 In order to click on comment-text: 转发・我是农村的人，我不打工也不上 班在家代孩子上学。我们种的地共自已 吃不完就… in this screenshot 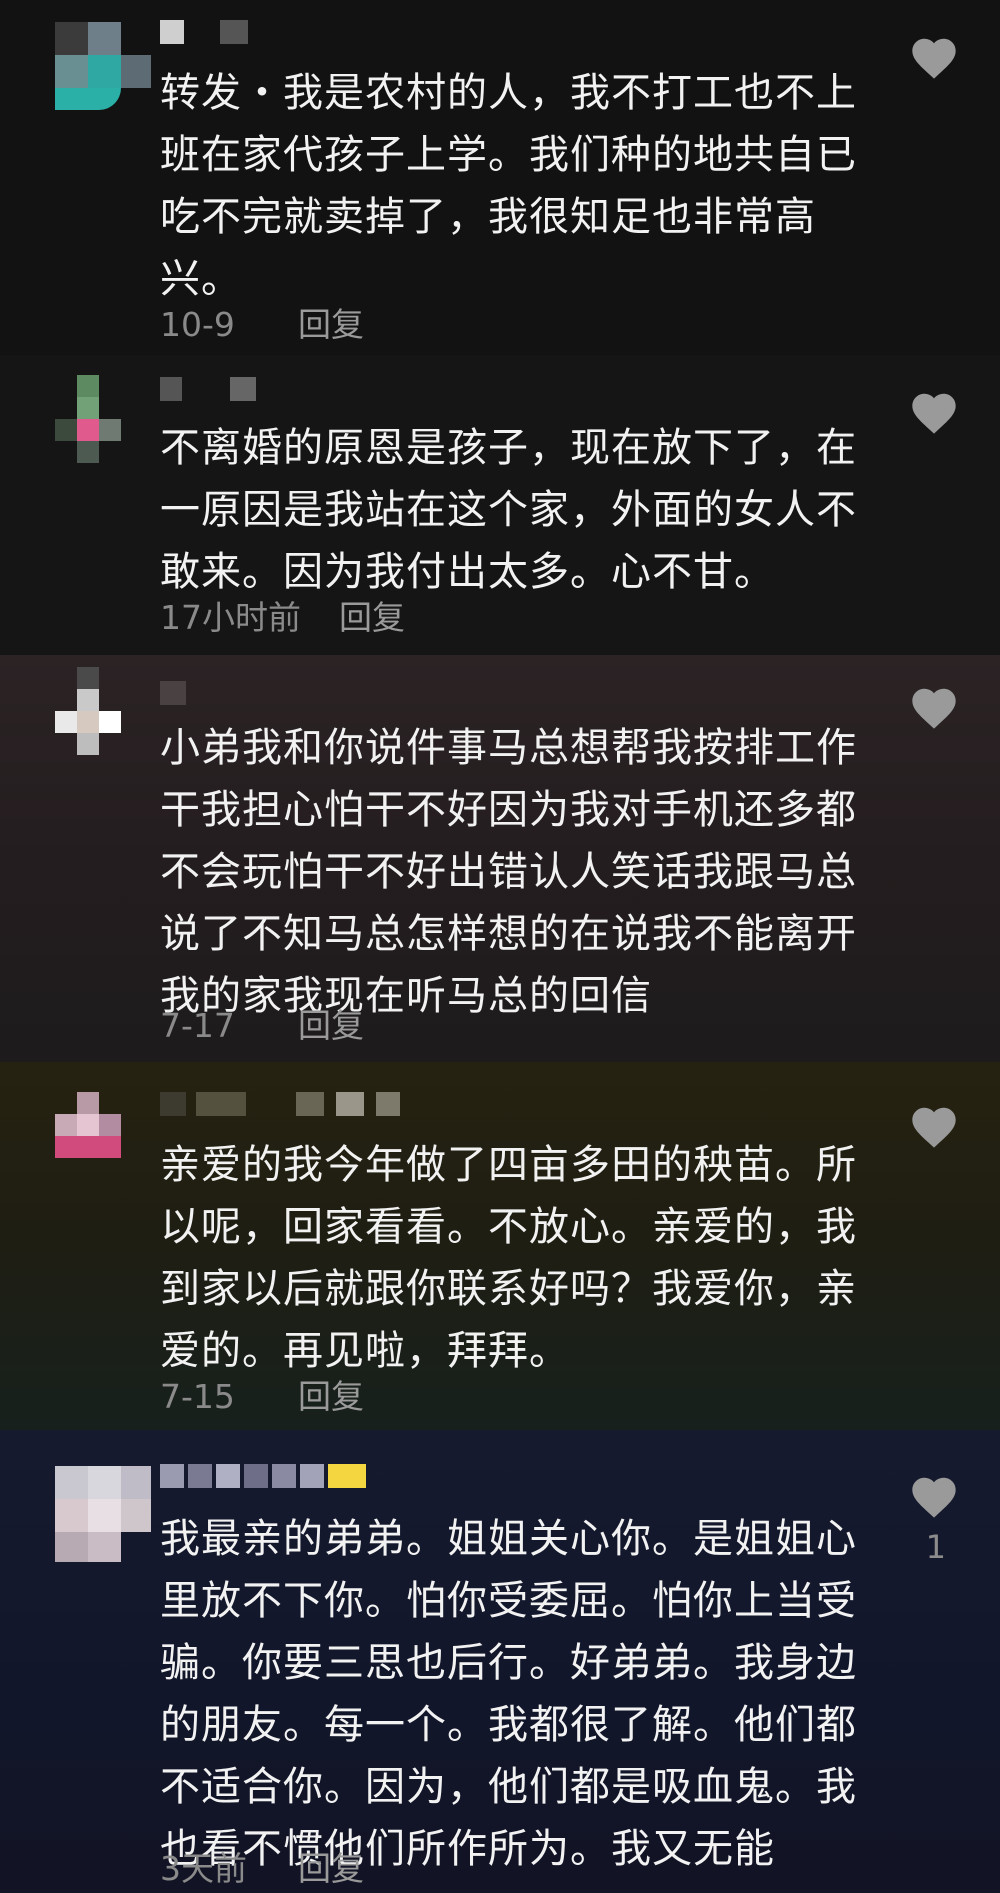, I will do `click(508, 186)`.